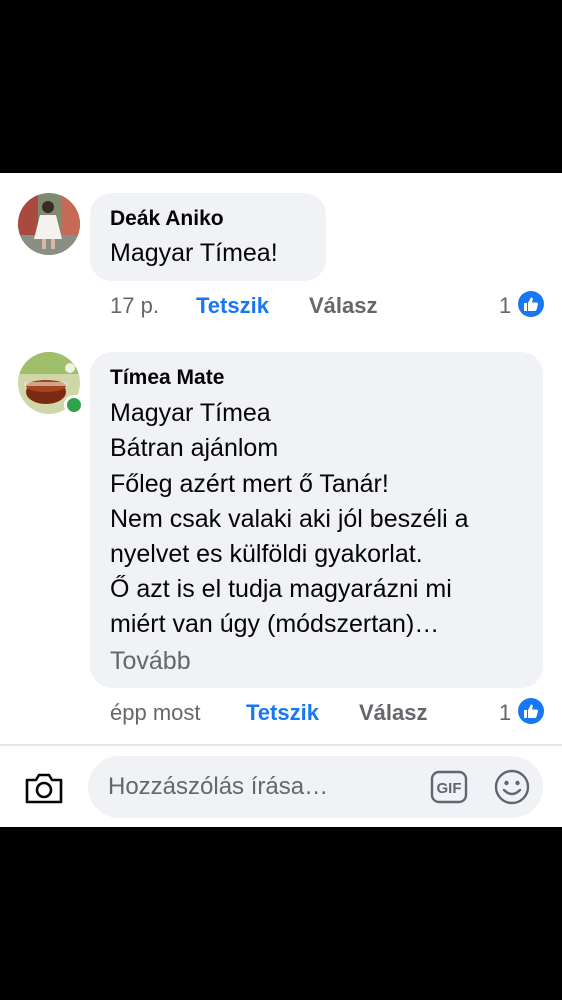 The image size is (562, 1000). Describe the element at coordinates (167, 219) in the screenshot. I see `comment-author: Deák Aniko` at that location.